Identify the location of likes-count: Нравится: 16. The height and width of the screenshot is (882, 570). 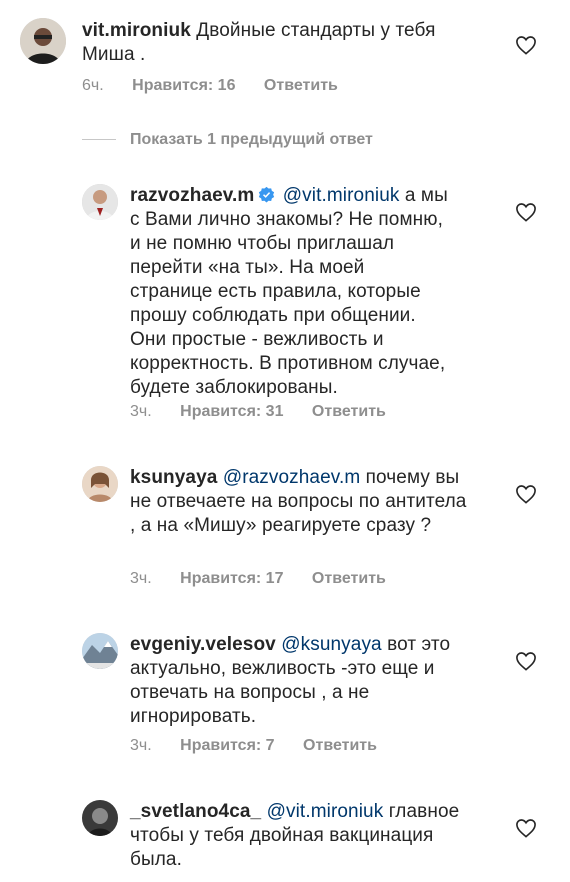
(183, 85).